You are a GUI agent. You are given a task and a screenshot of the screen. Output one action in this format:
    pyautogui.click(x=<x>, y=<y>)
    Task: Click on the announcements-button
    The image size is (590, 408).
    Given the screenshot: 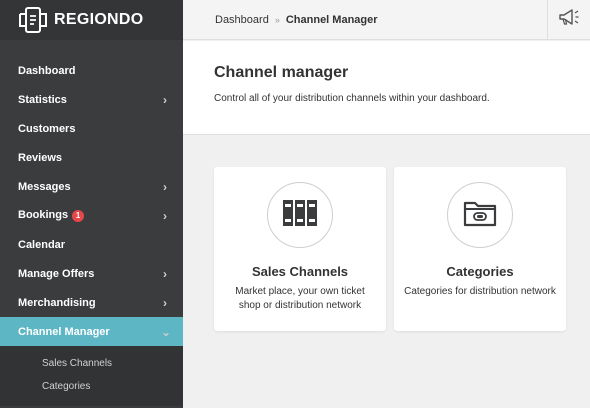 What is the action you would take?
    pyautogui.click(x=568, y=20)
    